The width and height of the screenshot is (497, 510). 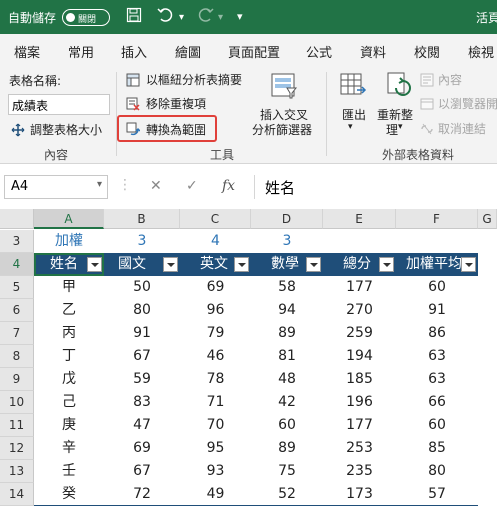 I want to click on name-cell: 甲, so click(x=69, y=287).